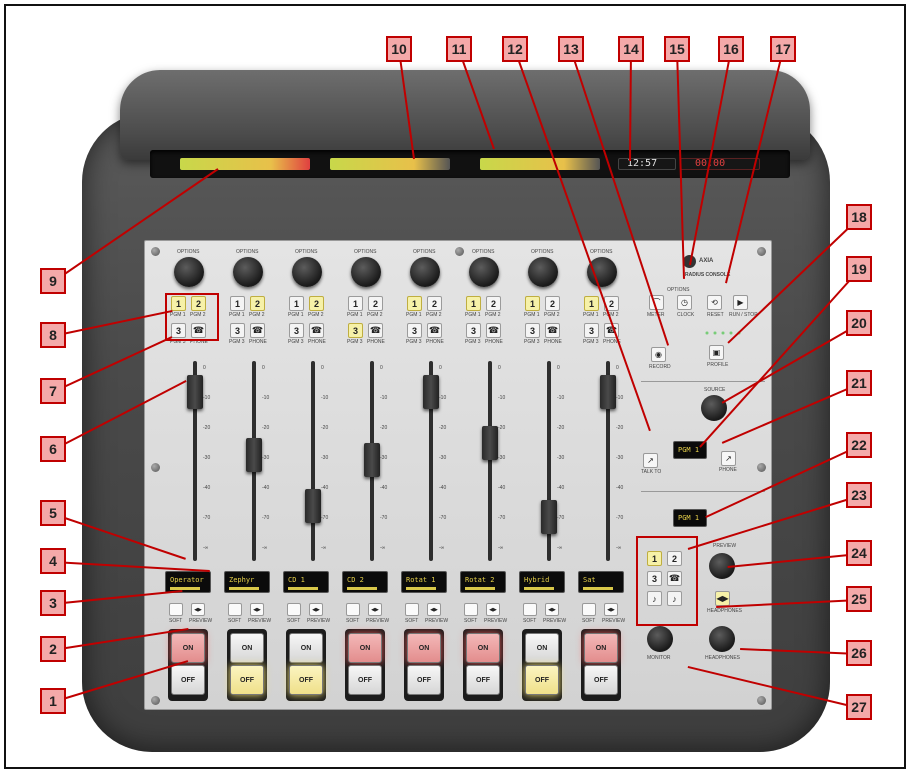 This screenshot has height=773, width=910. I want to click on fader-scale-label: -10, so click(266, 398).